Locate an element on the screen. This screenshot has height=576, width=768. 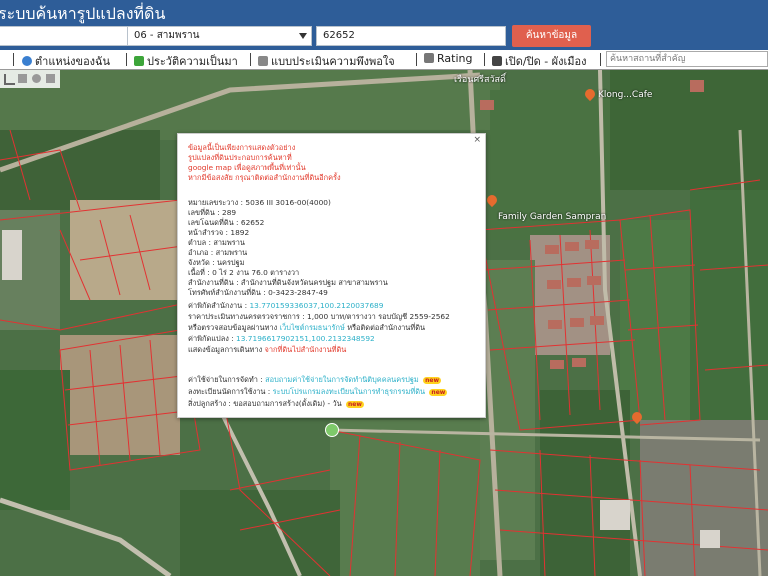
detail-office-phone: โทรศัพท์สำนักงานที่ดิน : 0-3423-2847-49 is located at coordinates (258, 292).